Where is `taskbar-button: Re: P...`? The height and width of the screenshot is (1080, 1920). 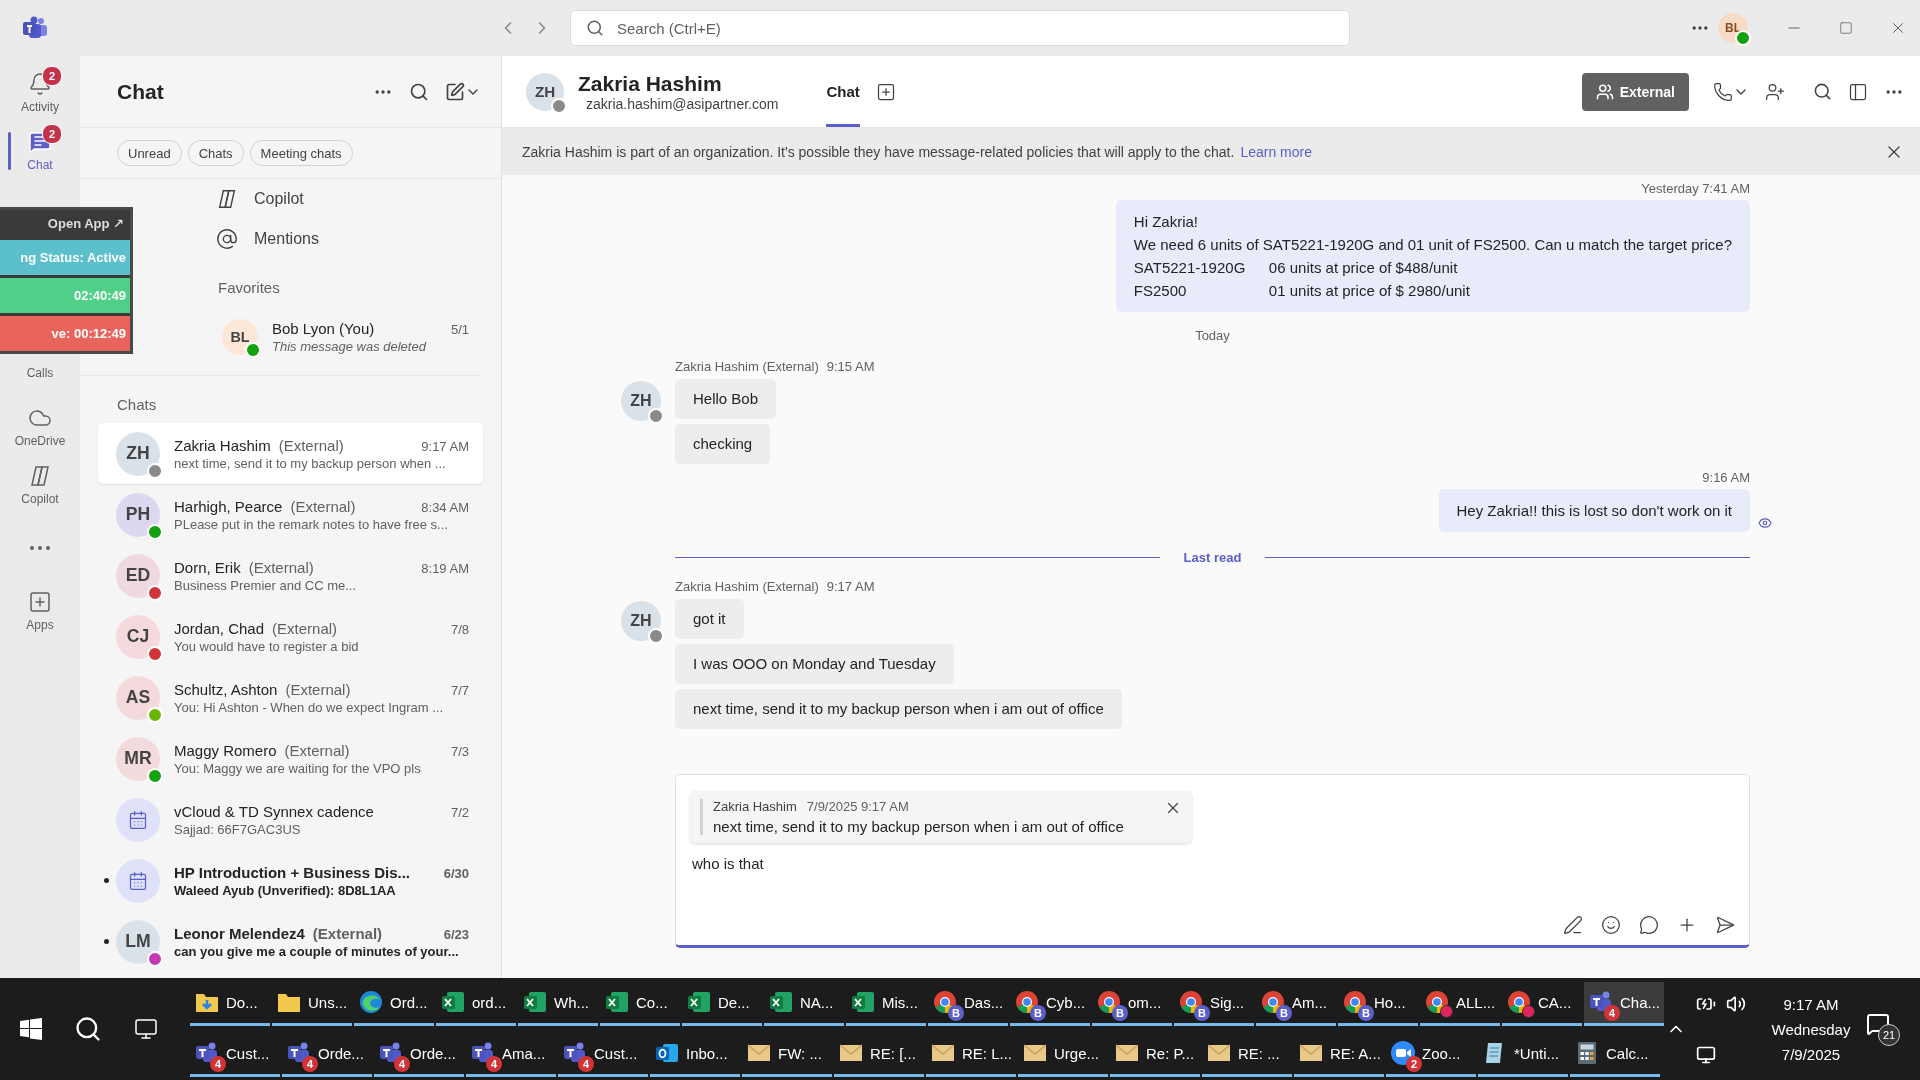
taskbar-button: Re: P... is located at coordinates (1155, 1054).